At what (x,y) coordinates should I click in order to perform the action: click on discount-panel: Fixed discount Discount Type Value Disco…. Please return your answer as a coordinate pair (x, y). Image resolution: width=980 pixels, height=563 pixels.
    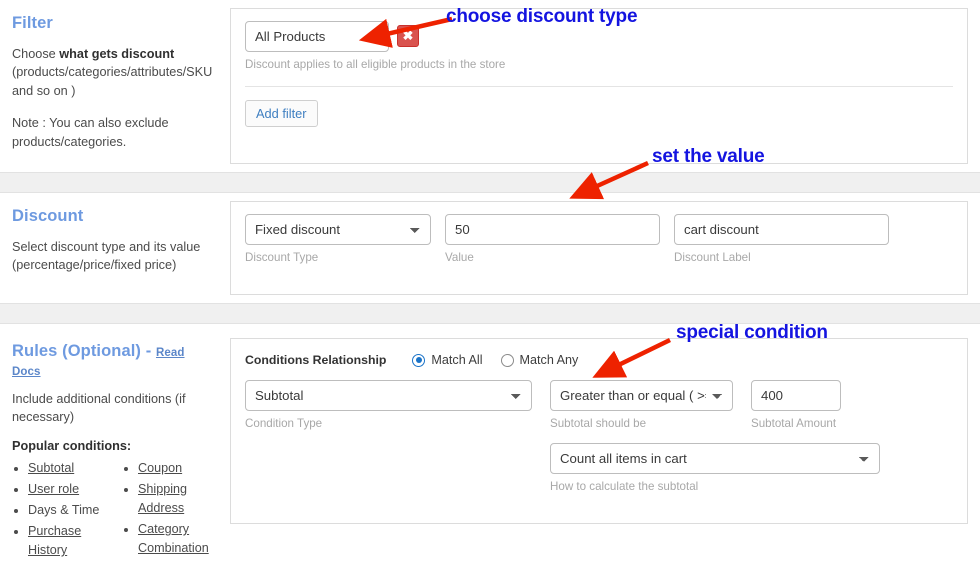
    Looking at the image, I should click on (599, 248).